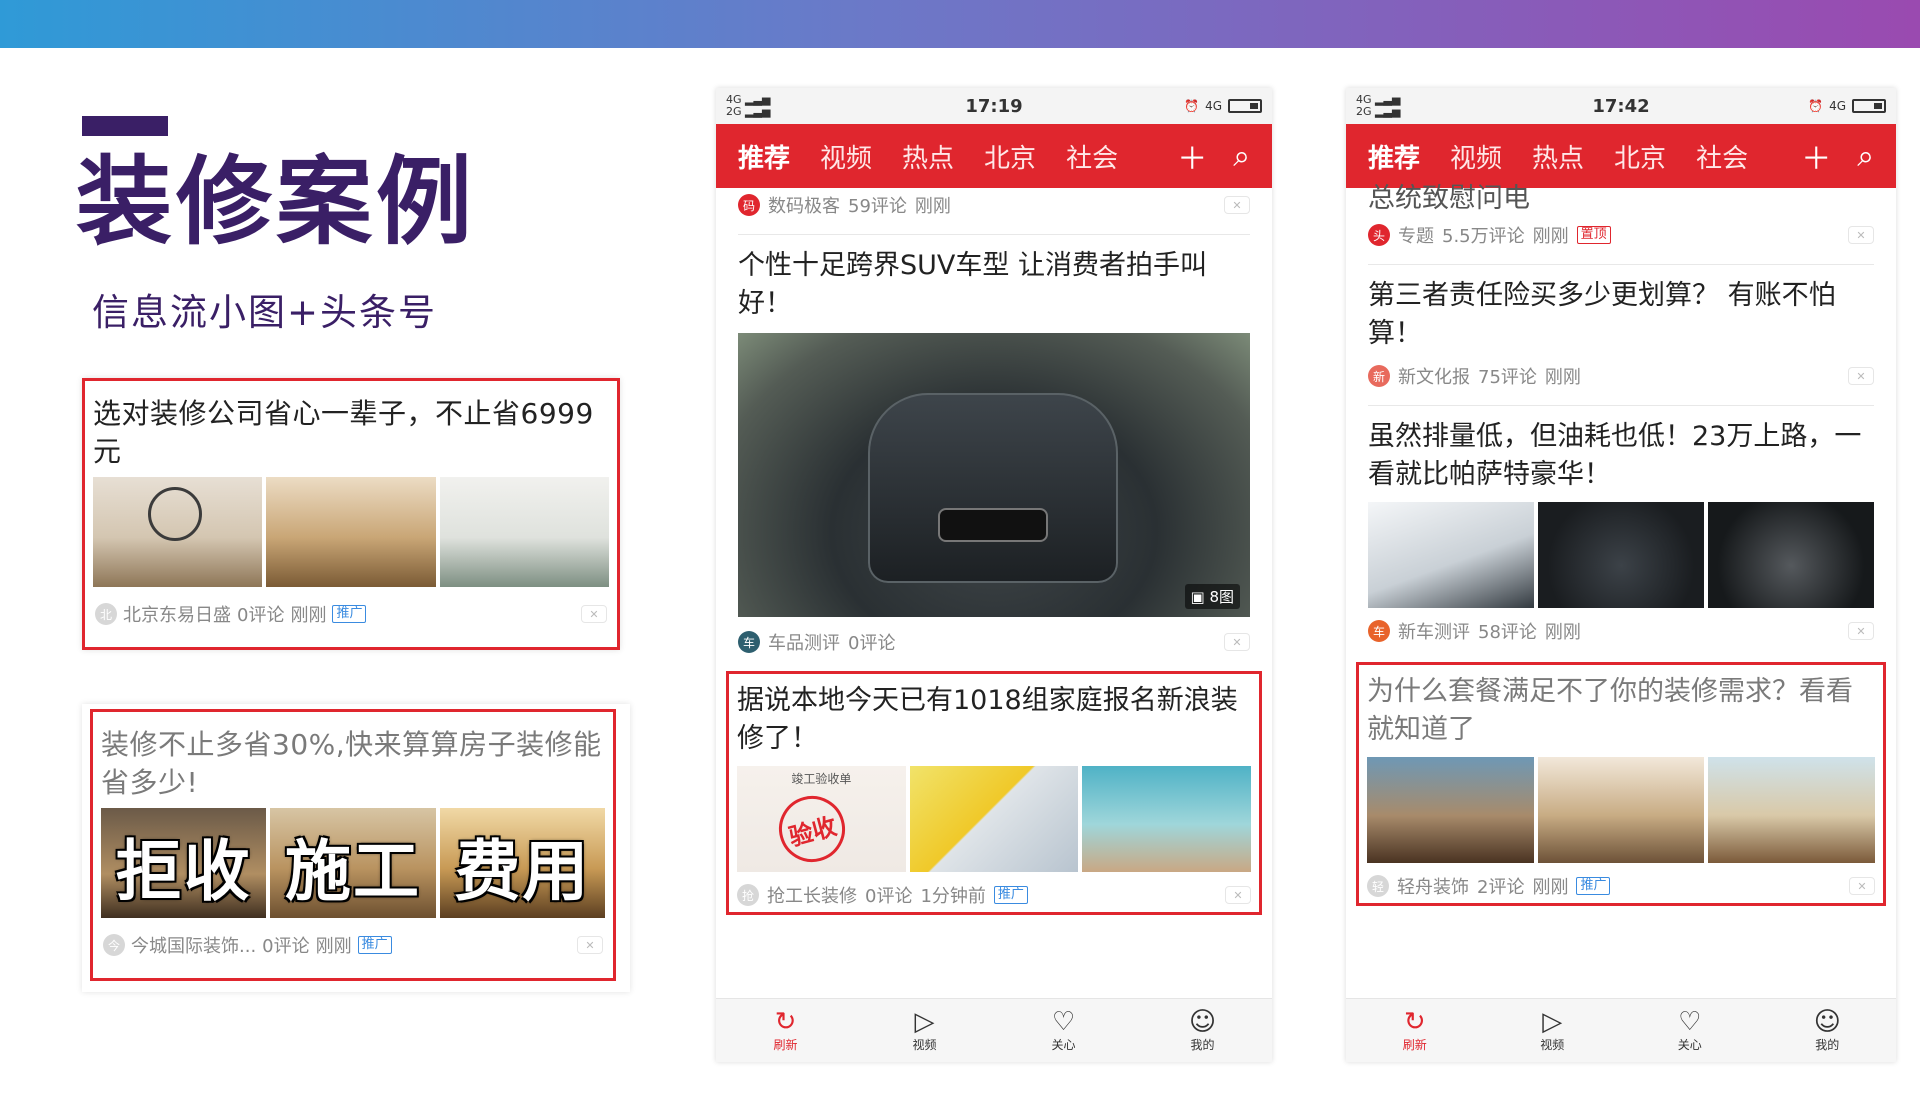  What do you see at coordinates (1827, 1022) in the screenshot?
I see `user-icon: ☺` at bounding box center [1827, 1022].